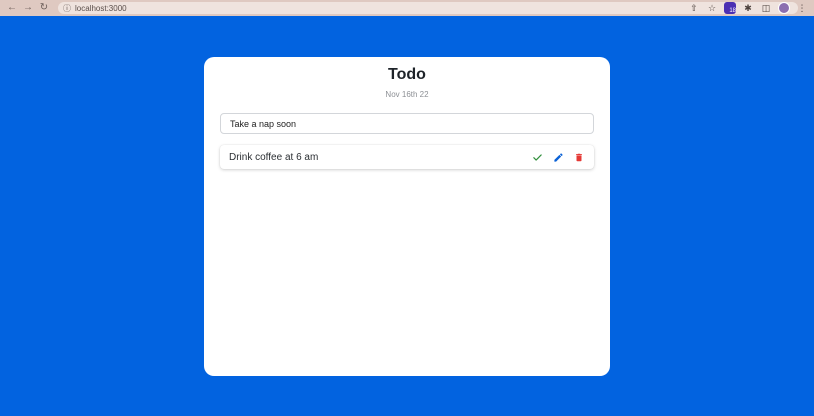 The width and height of the screenshot is (814, 416). I want to click on page-title: Todo, so click(407, 74).